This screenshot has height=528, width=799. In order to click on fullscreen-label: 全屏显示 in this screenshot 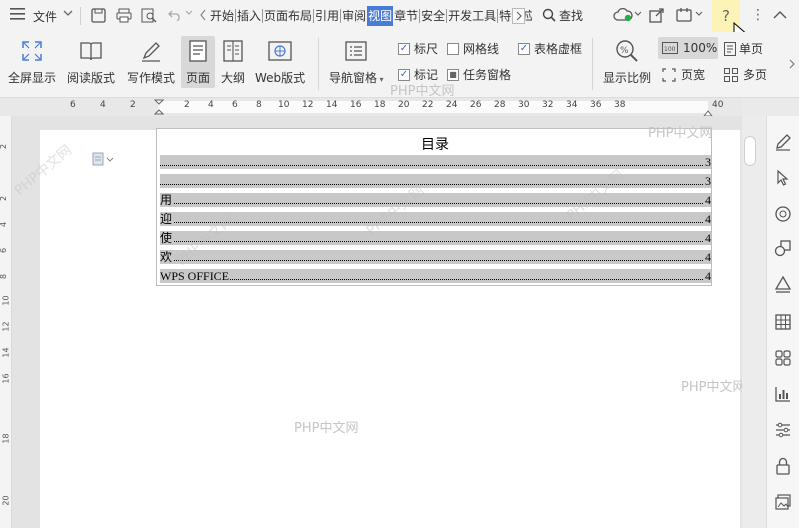, I will do `click(32, 78)`.